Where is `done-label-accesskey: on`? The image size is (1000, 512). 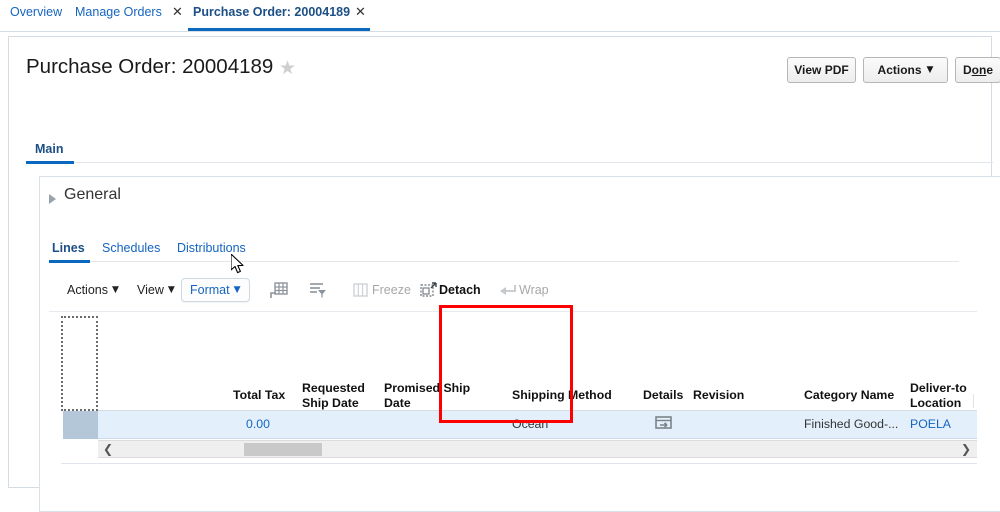 done-label-accesskey: on is located at coordinates (979, 70).